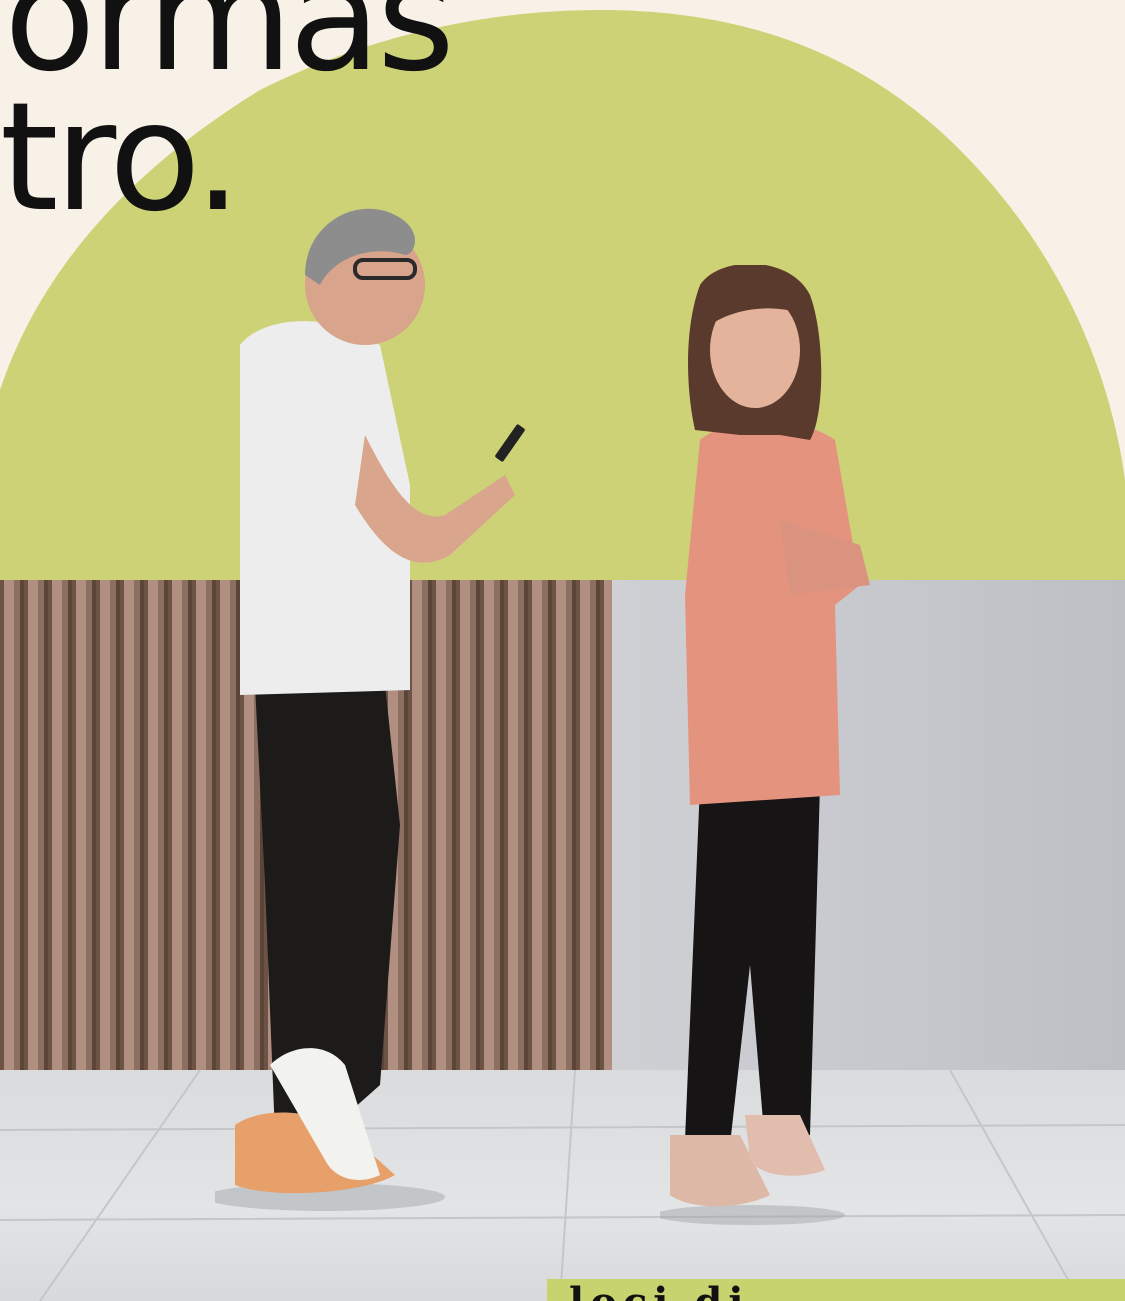 Image resolution: width=1125 pixels, height=1301 pixels. Describe the element at coordinates (836, 1290) in the screenshot. I see `bottom-badge: loci di` at that location.